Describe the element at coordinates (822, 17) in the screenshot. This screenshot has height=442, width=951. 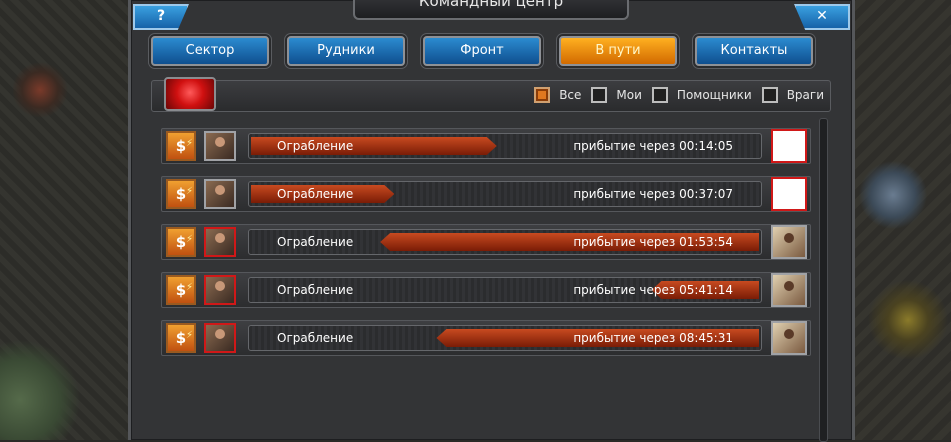
I see `close-button: ✕` at that location.